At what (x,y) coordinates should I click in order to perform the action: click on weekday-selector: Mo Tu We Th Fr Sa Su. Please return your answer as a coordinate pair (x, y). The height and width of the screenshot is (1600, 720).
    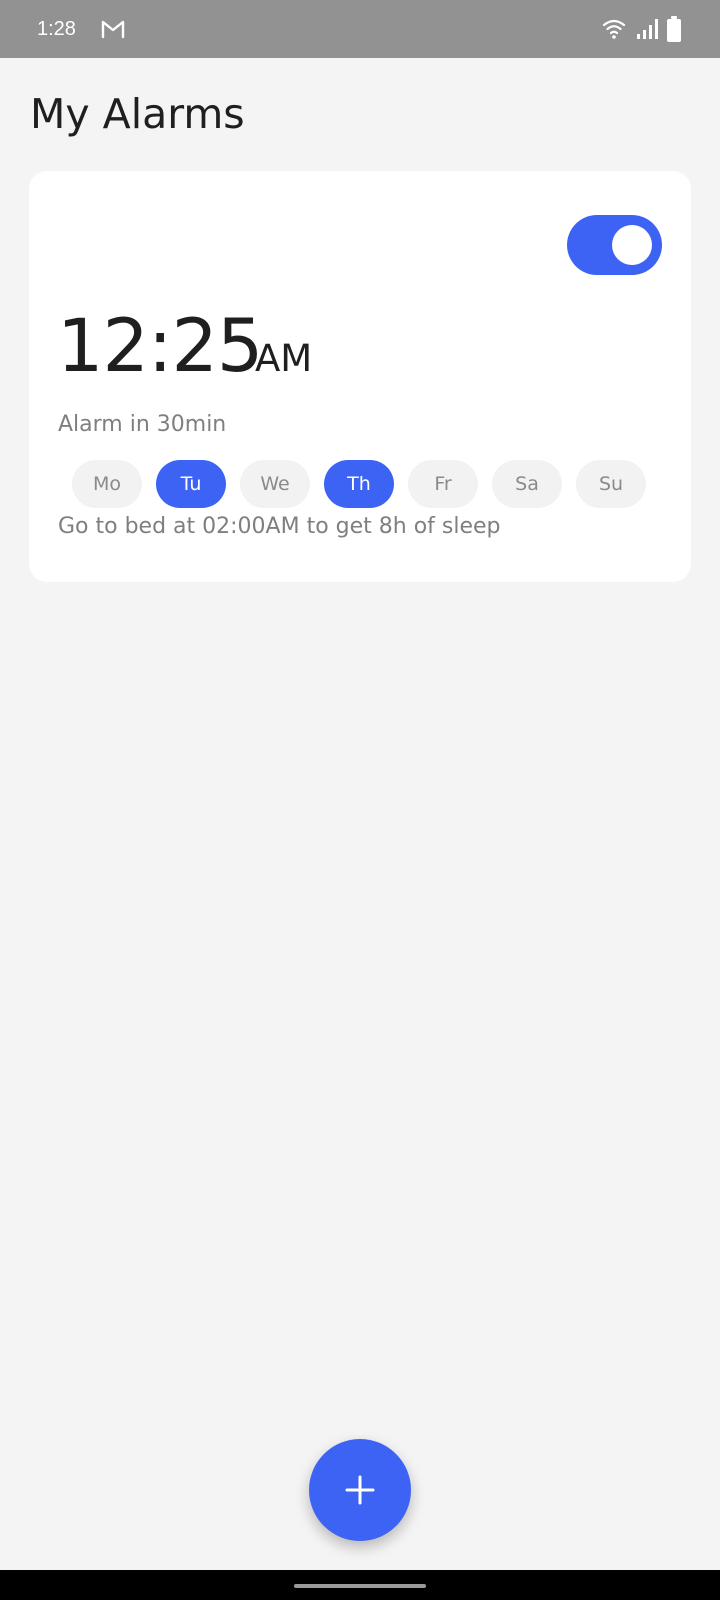
    Looking at the image, I should click on (362, 484).